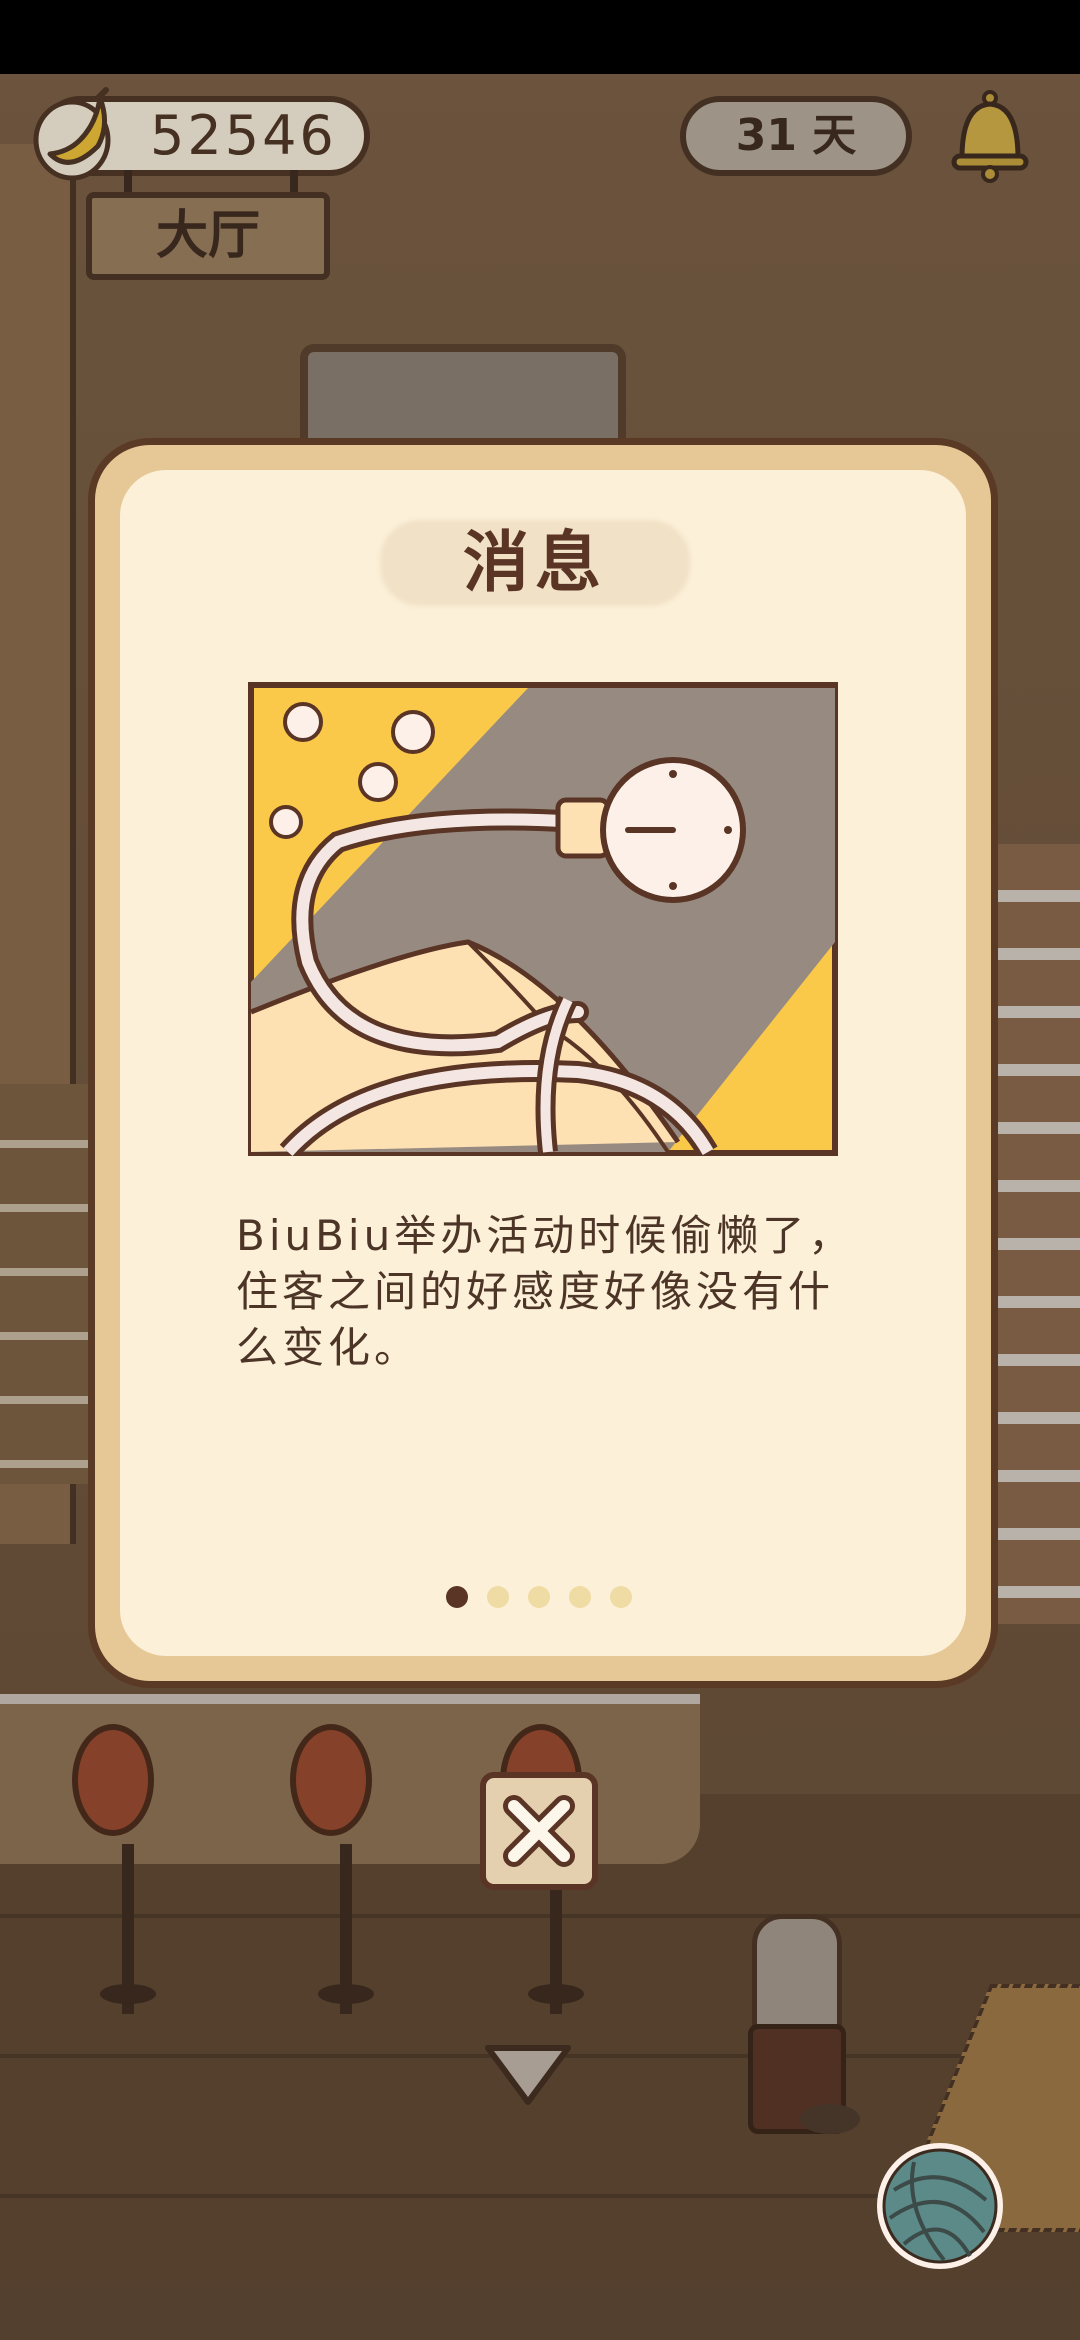 The width and height of the screenshot is (1080, 2340). Describe the element at coordinates (940, 2206) in the screenshot. I see `yarn-ball-icon` at that location.